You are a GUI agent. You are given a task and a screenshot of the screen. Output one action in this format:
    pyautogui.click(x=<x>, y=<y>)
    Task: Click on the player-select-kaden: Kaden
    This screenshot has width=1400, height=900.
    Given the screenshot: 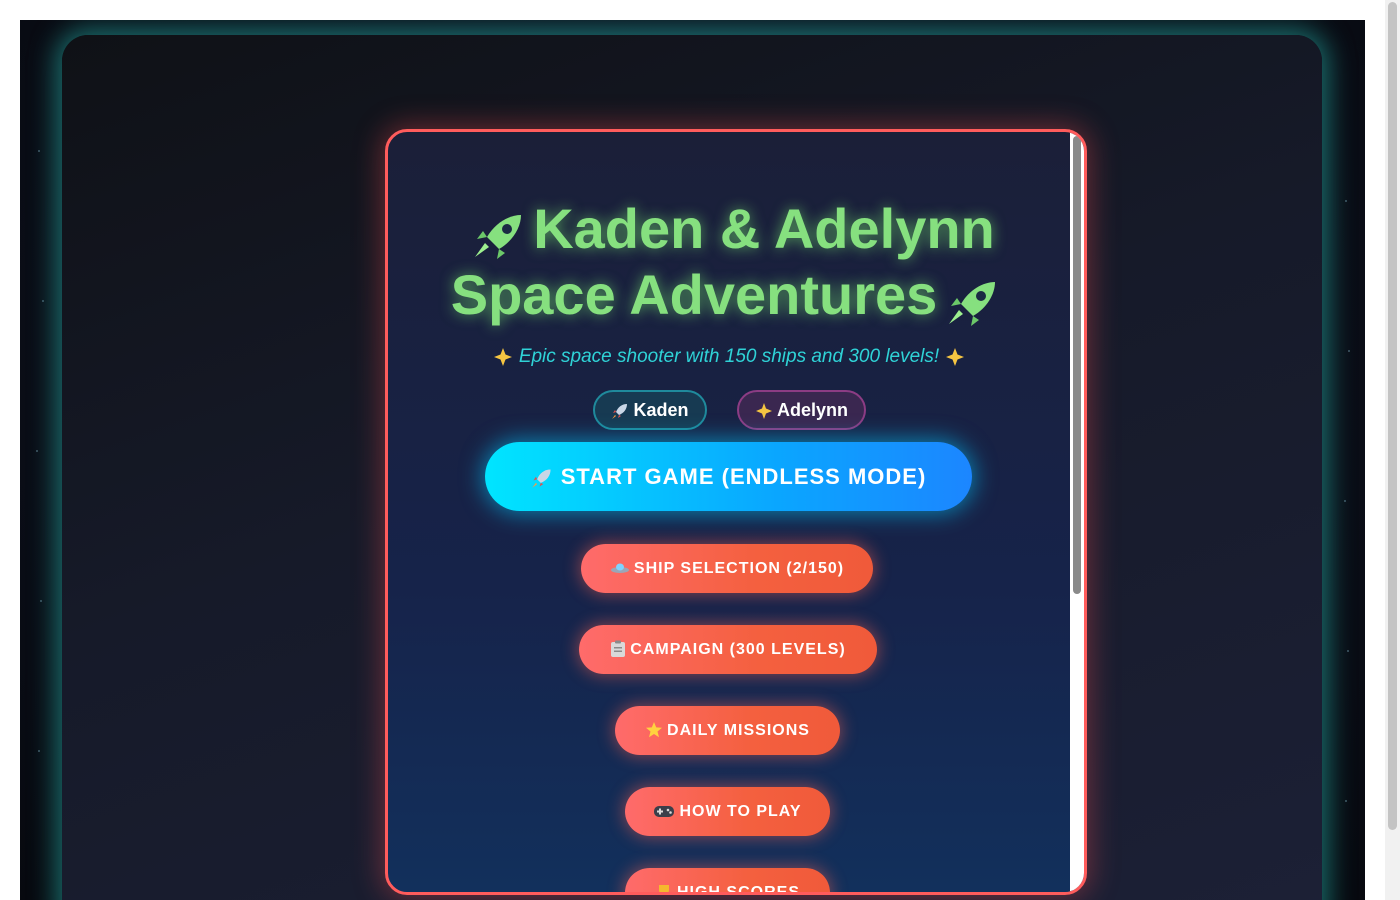 What is the action you would take?
    pyautogui.click(x=650, y=410)
    